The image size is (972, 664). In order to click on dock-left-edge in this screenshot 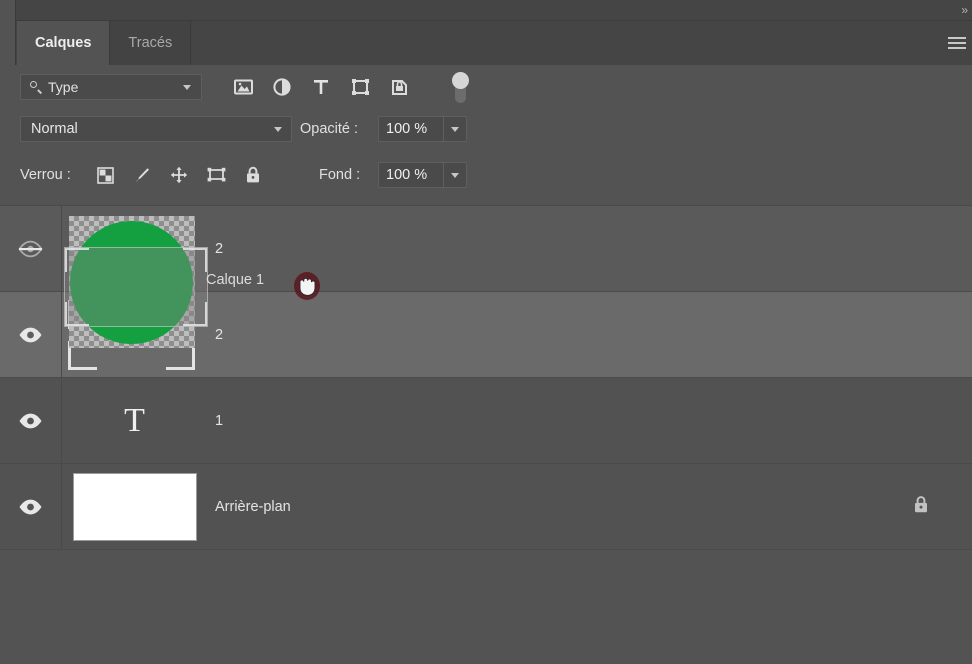, I will do `click(8, 10)`.